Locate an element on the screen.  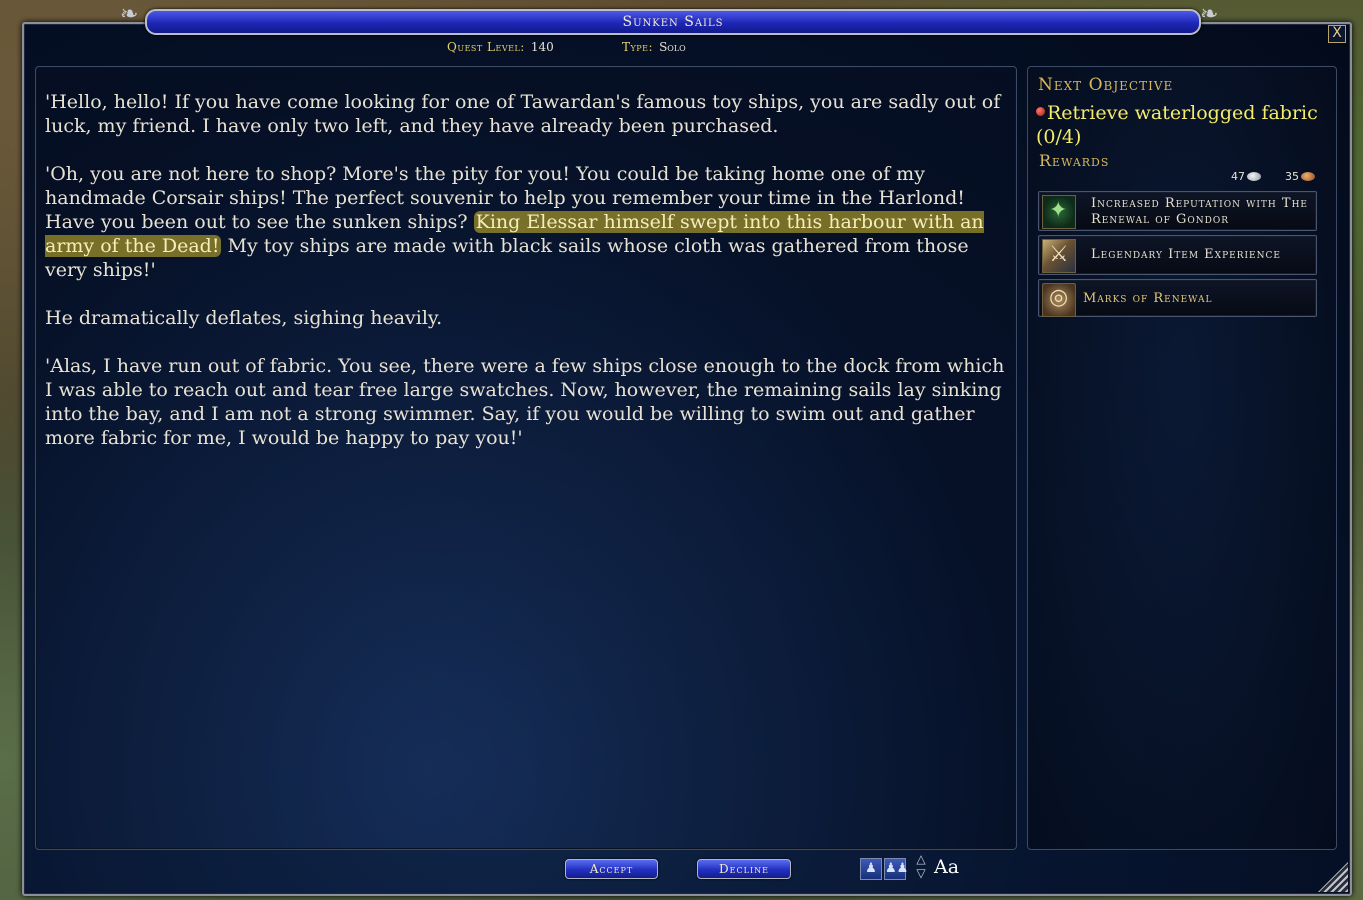
window-title: Sunken Sails is located at coordinates (673, 22).